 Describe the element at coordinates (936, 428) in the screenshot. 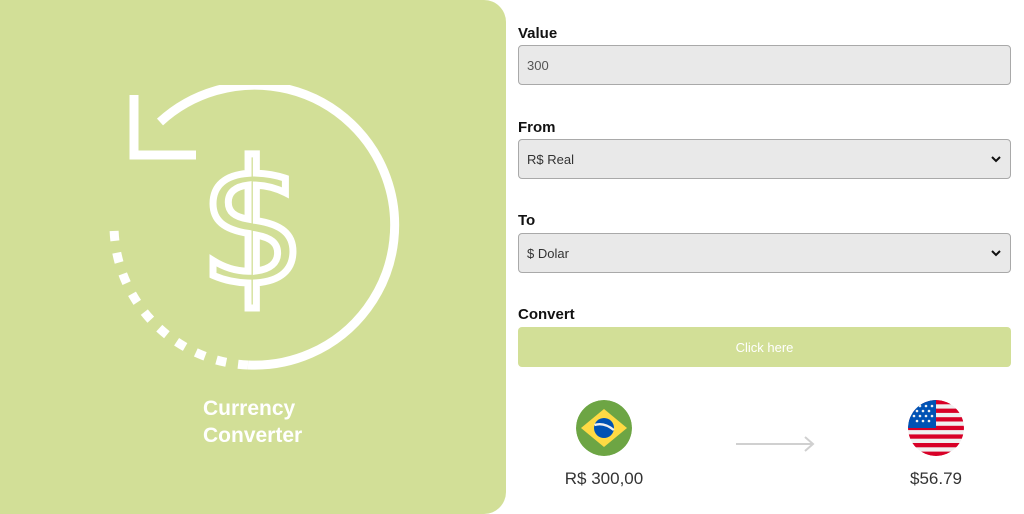

I see `usa-flag-icon` at that location.